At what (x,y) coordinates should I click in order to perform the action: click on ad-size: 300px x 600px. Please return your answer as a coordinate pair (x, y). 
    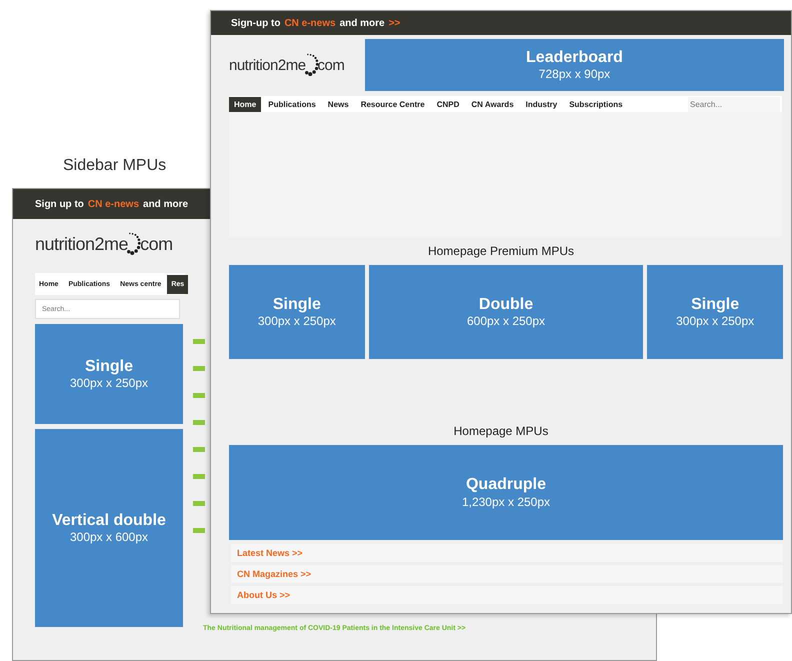
    Looking at the image, I should click on (109, 537).